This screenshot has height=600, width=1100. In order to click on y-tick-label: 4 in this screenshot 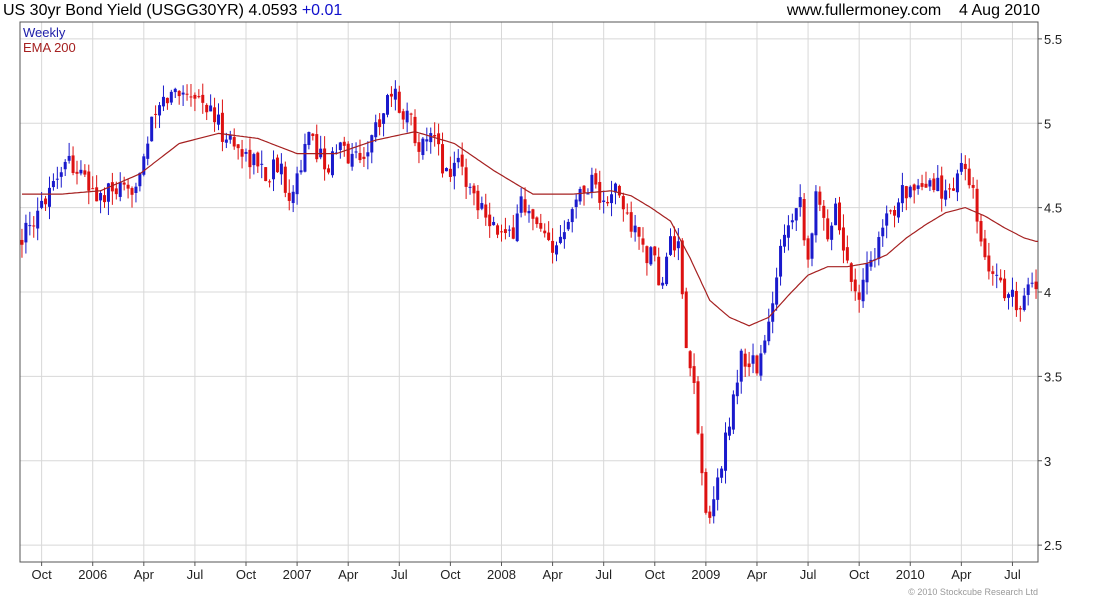, I will do `click(1047, 292)`.